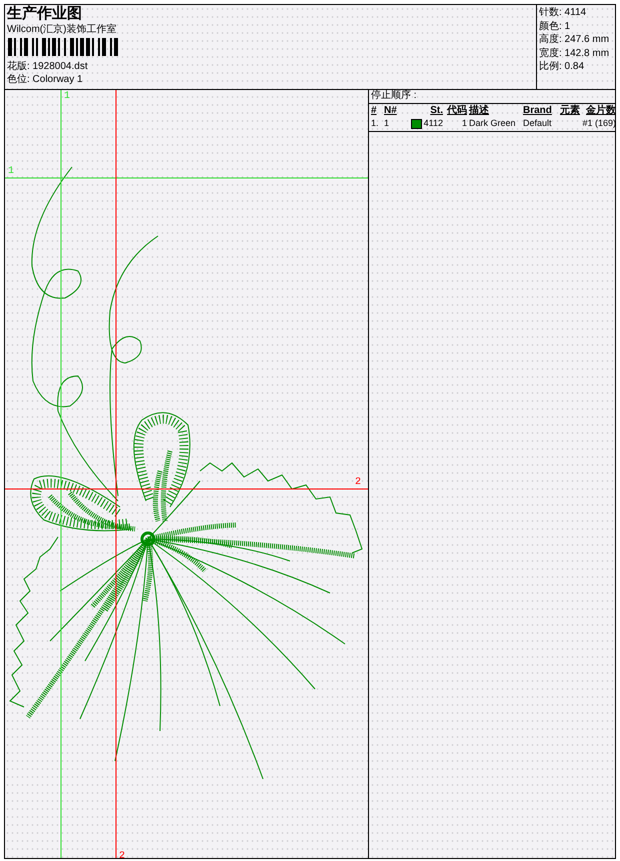  I want to click on column-header: St., so click(436, 110).